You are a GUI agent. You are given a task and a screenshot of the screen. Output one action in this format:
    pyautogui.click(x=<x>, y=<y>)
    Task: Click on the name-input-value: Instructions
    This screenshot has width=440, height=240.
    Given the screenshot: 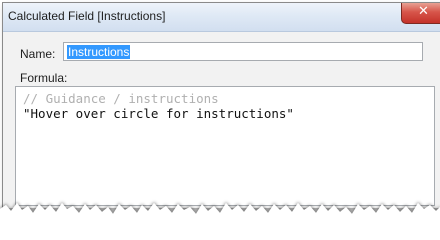 What is the action you would take?
    pyautogui.click(x=99, y=52)
    